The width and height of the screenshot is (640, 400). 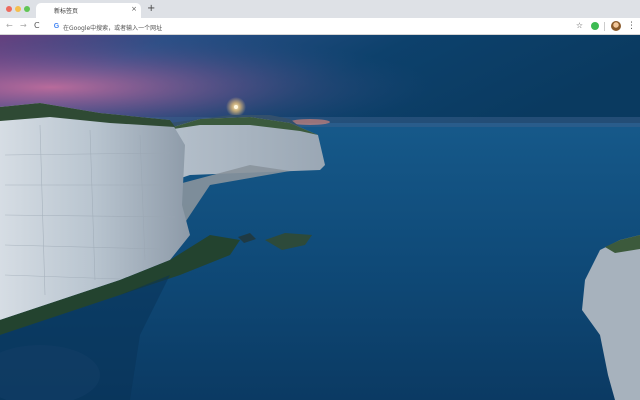 I want to click on browser-toolbar: ← → C G 在Google中搜索，或者输入一个网址 ☆ ⋮, so click(x=320, y=26).